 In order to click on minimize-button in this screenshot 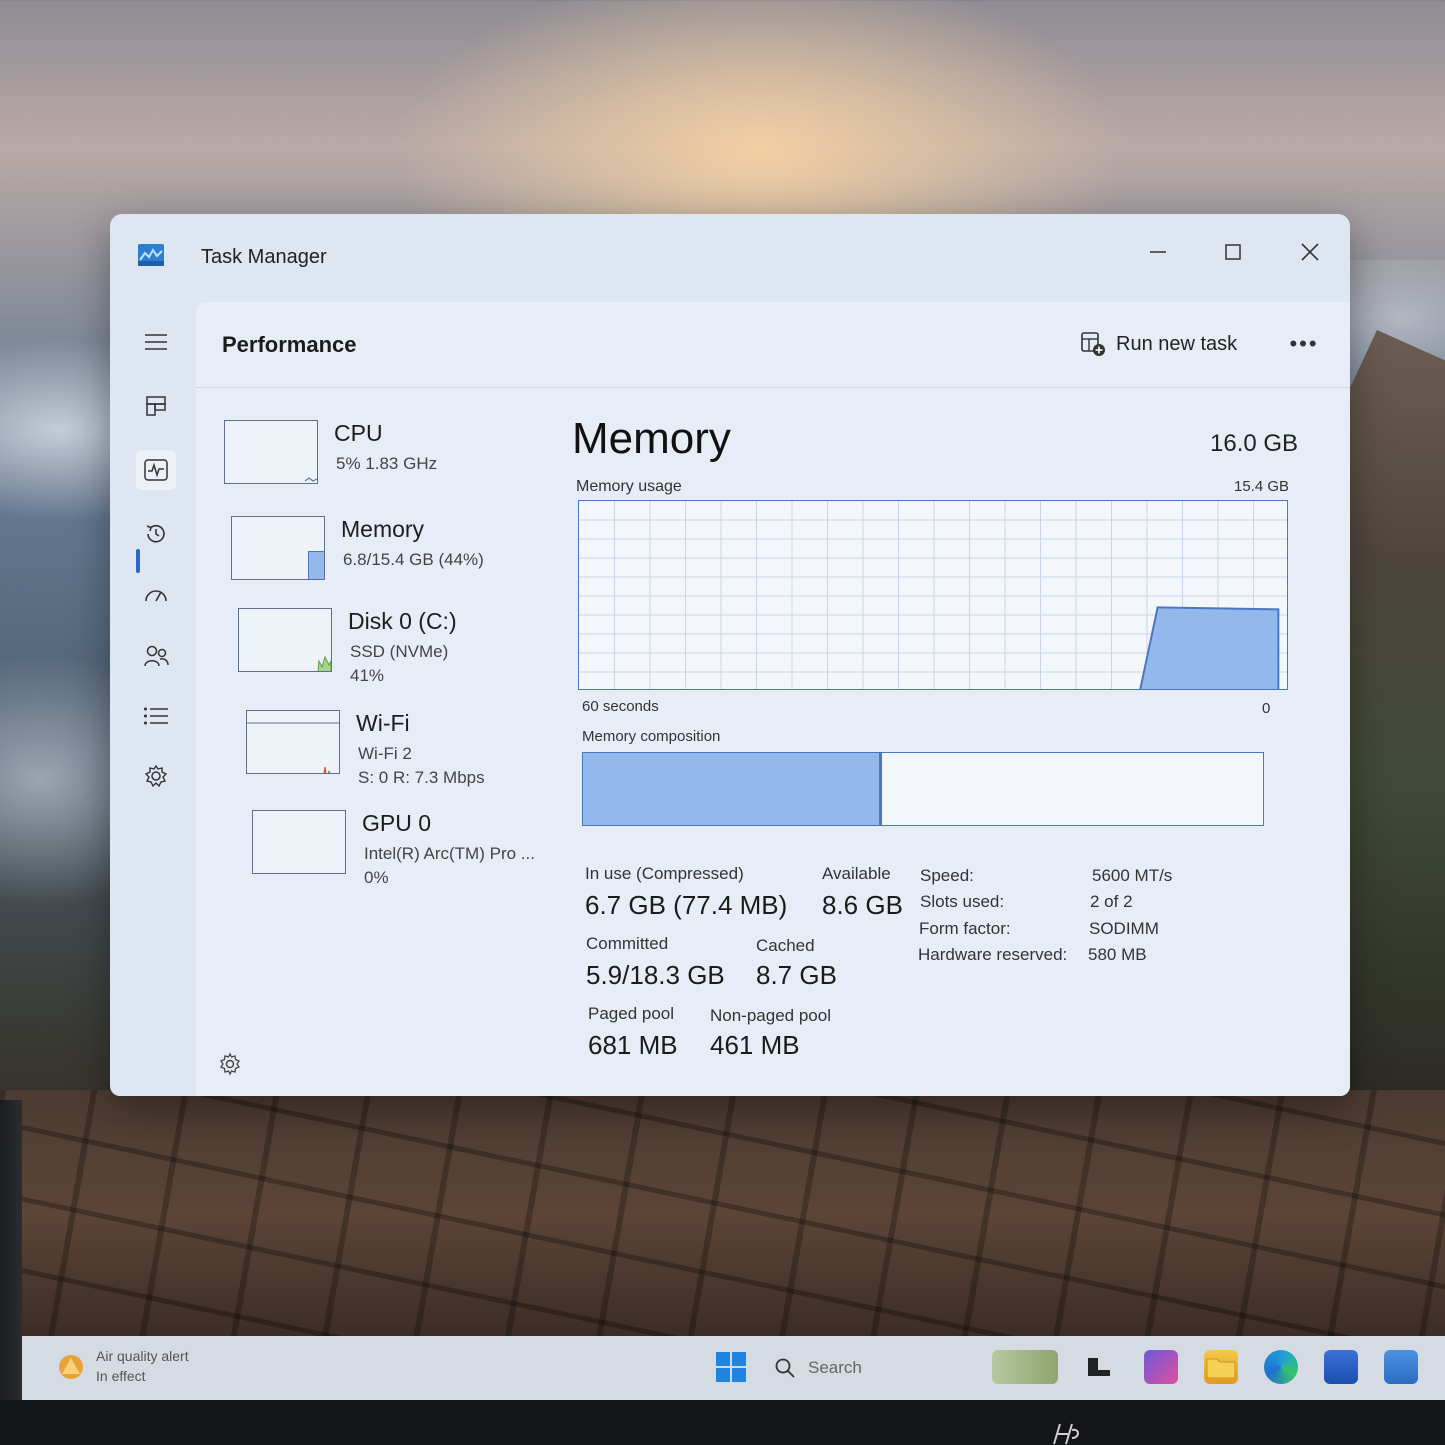, I will do `click(1158, 252)`.